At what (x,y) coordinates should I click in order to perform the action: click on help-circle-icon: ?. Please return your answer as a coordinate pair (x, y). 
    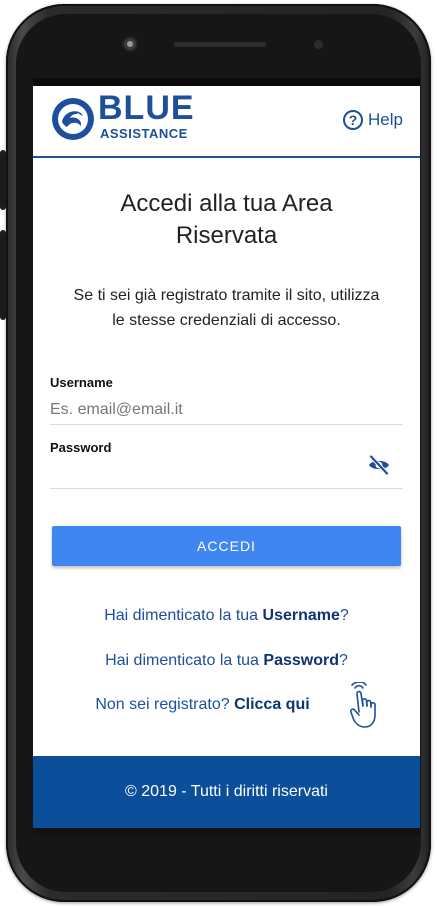
    Looking at the image, I should click on (353, 120).